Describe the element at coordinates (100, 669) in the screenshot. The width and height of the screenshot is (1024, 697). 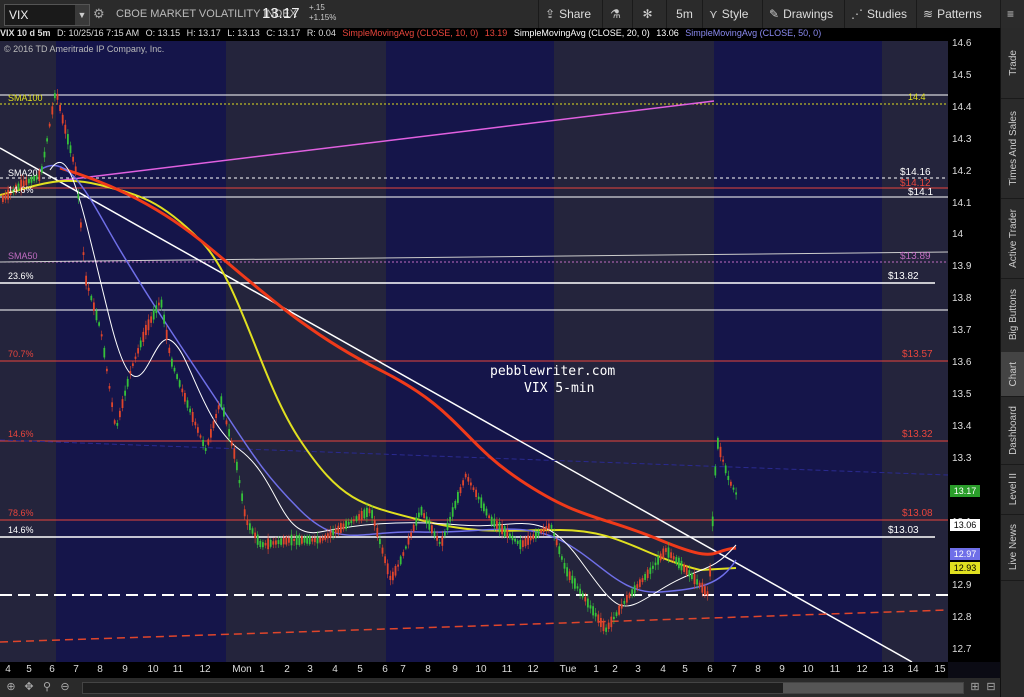
I see `time-tick: 8` at that location.